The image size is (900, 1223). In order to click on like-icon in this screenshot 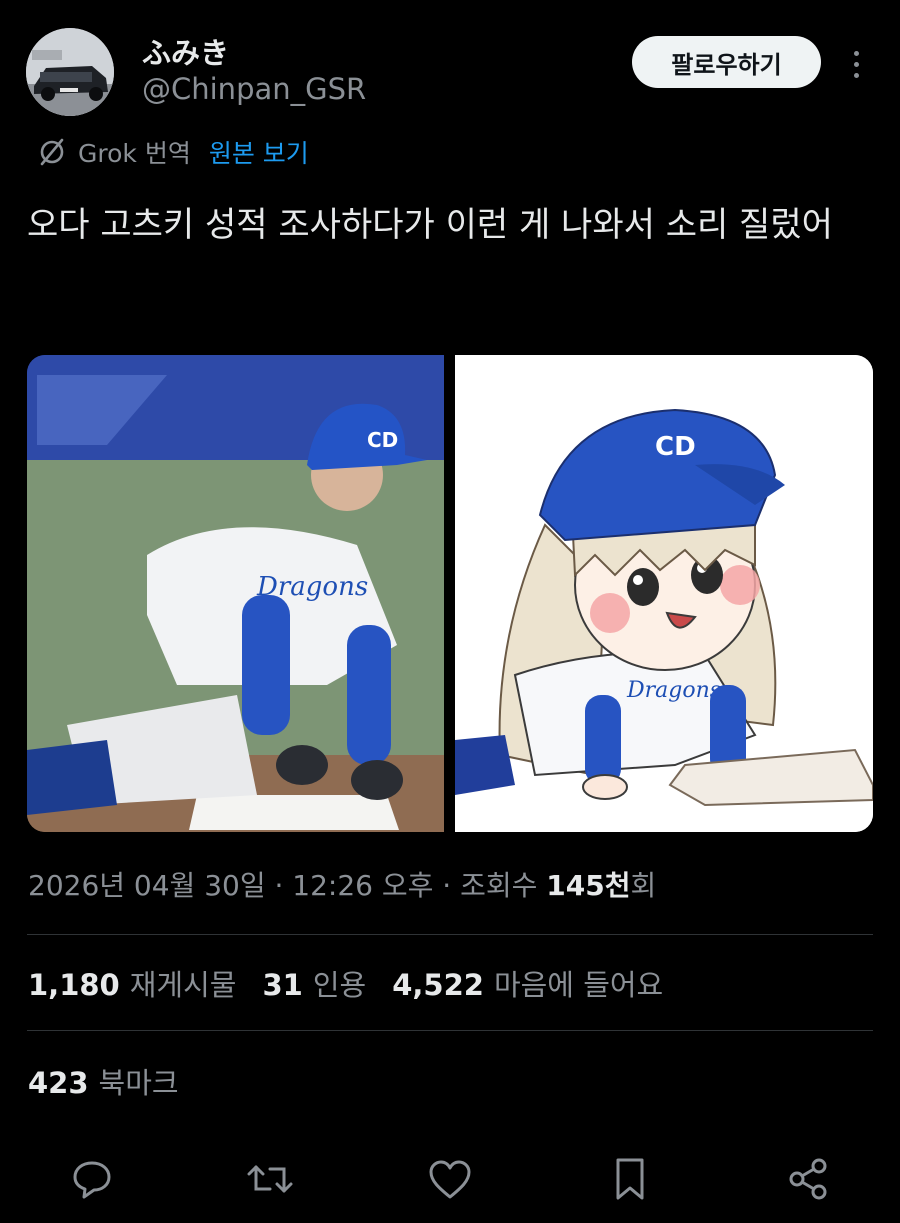, I will do `click(450, 1179)`.